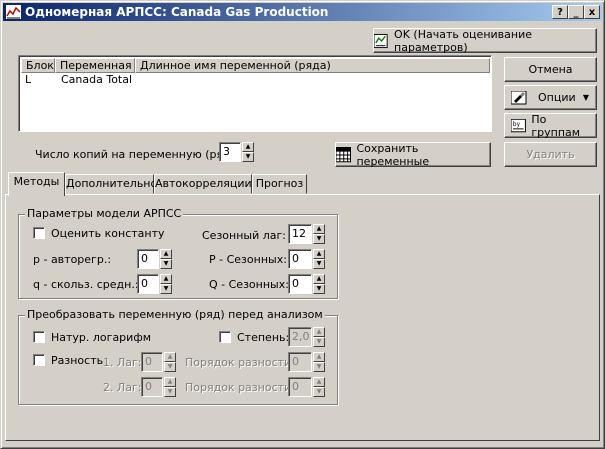  Describe the element at coordinates (248, 259) in the screenshot. I see `P-seasonal-label: P - Сезонных:` at that location.